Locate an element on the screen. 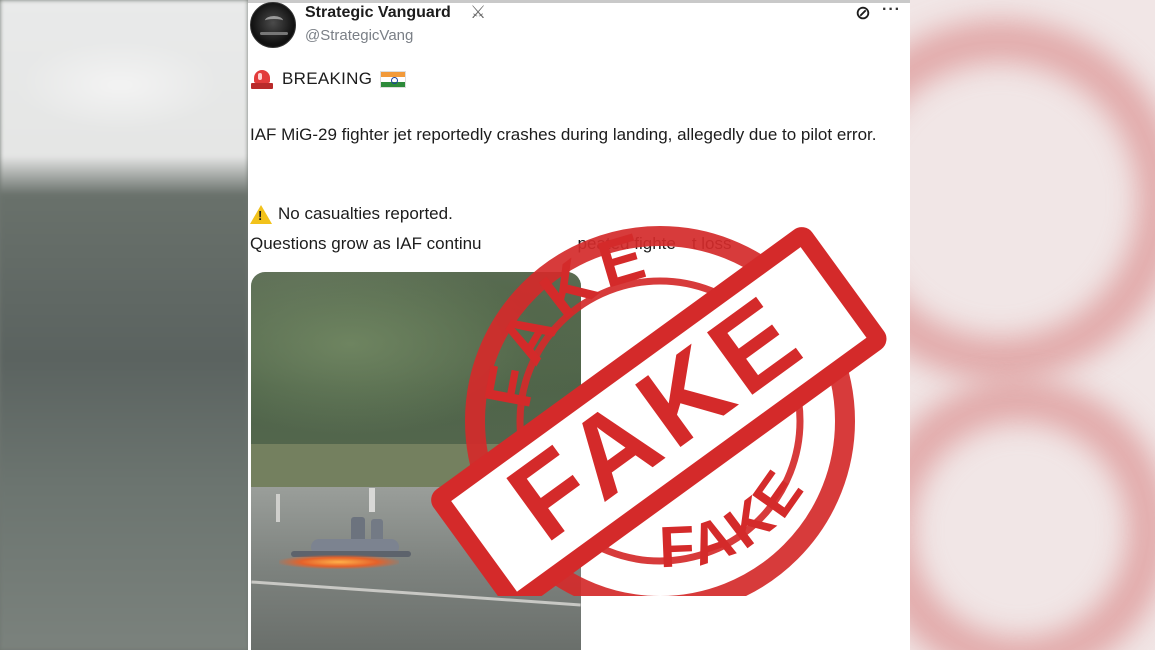  siren-icon is located at coordinates (262, 79).